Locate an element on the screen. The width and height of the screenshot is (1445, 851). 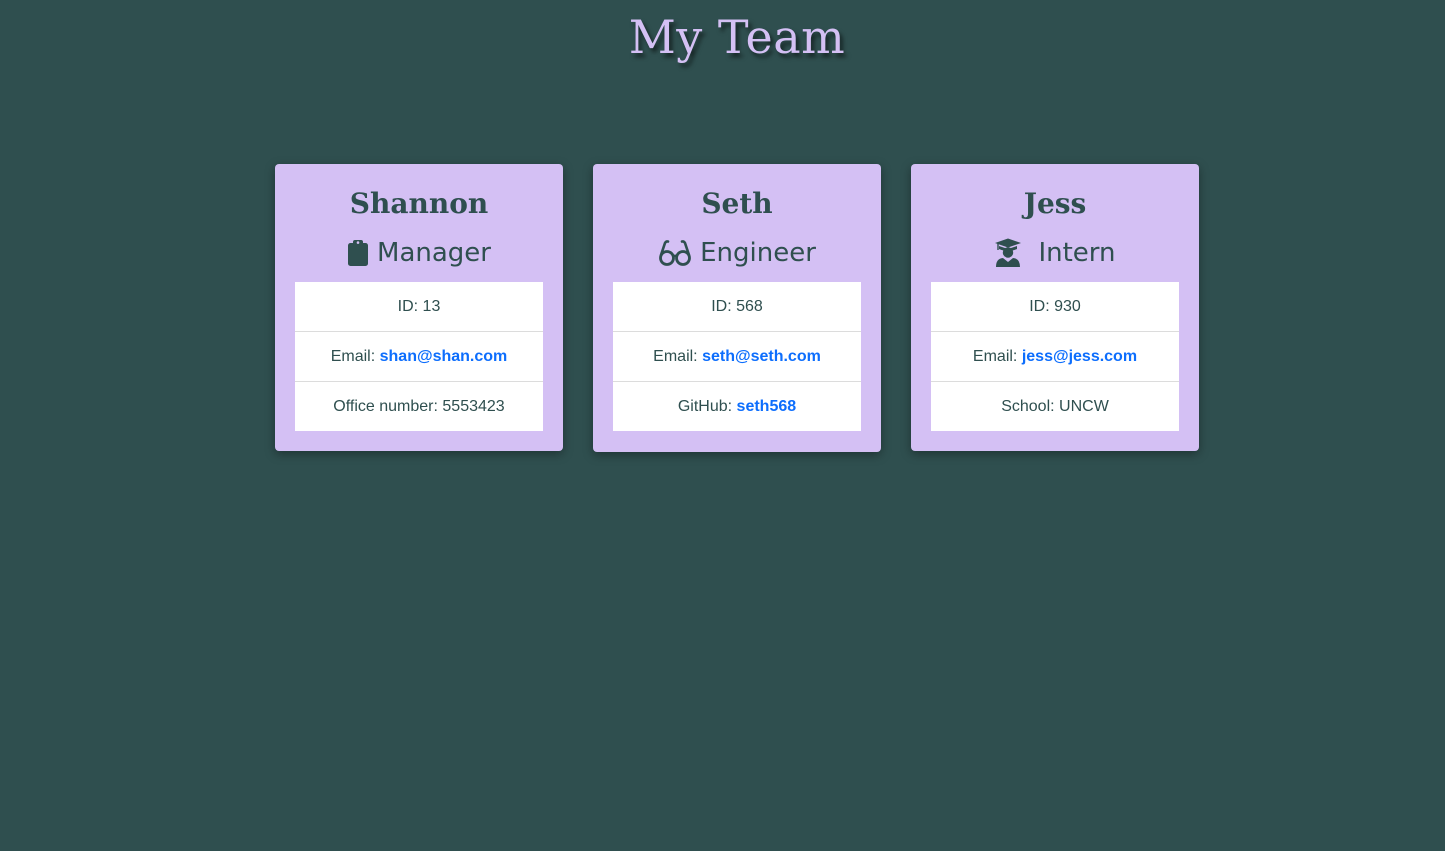
school-row: School: UNCW is located at coordinates (1055, 406).